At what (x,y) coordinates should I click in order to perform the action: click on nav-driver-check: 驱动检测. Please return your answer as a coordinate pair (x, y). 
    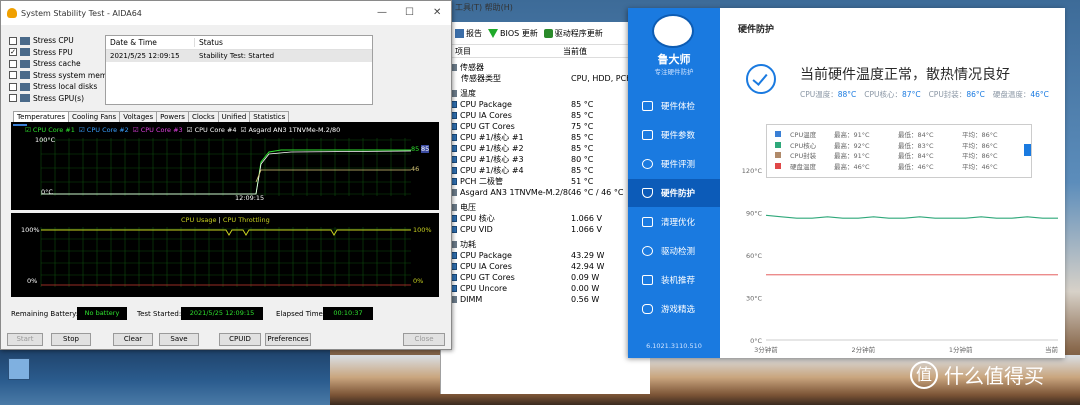
    Looking at the image, I should click on (674, 251).